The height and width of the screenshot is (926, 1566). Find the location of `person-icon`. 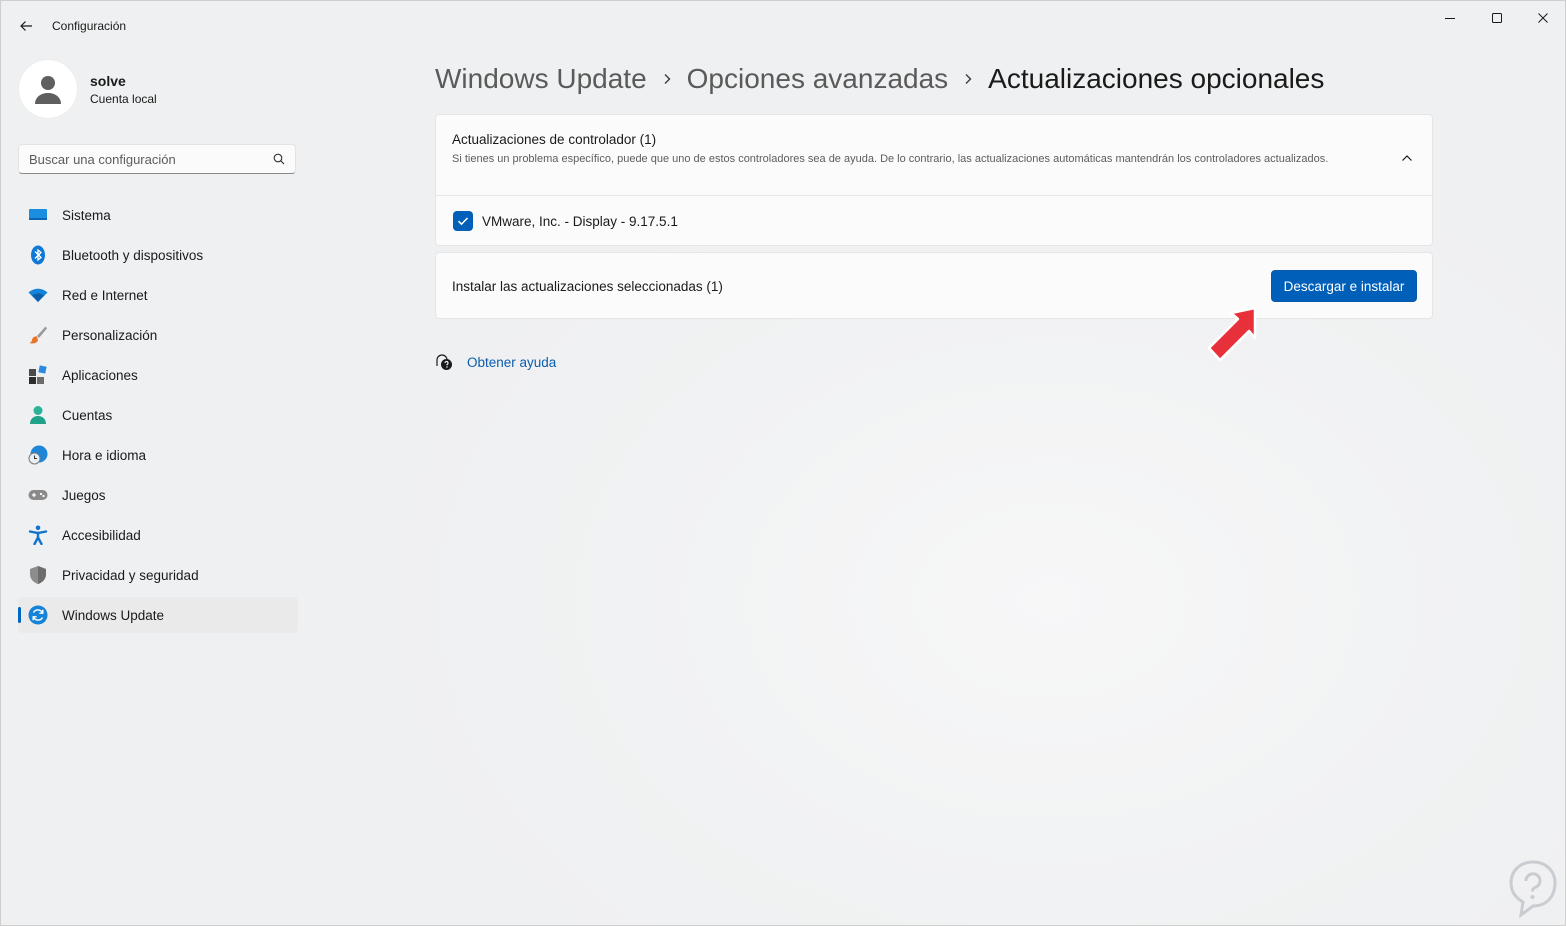

person-icon is located at coordinates (48, 90).